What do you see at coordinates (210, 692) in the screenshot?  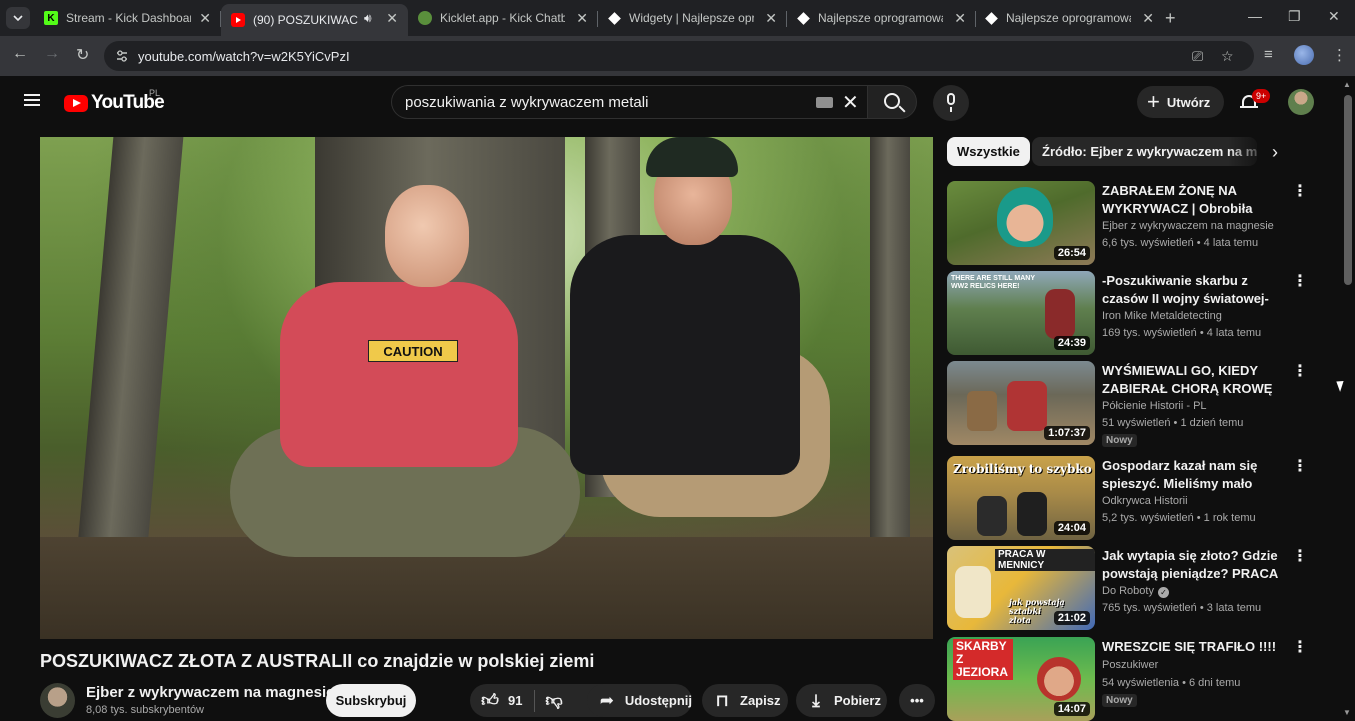 I see `channel-name: Ejber z wykrywaczem na magnesie` at bounding box center [210, 692].